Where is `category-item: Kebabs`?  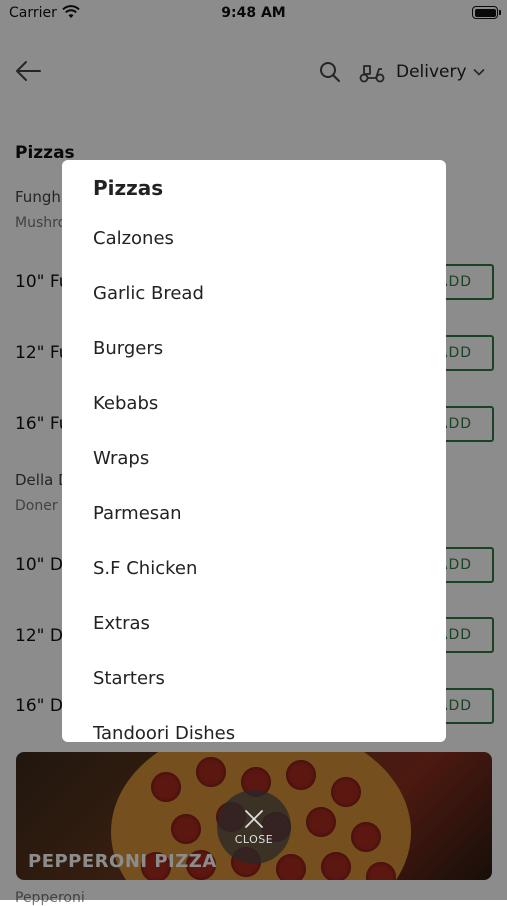
category-item: Kebabs is located at coordinates (254, 403).